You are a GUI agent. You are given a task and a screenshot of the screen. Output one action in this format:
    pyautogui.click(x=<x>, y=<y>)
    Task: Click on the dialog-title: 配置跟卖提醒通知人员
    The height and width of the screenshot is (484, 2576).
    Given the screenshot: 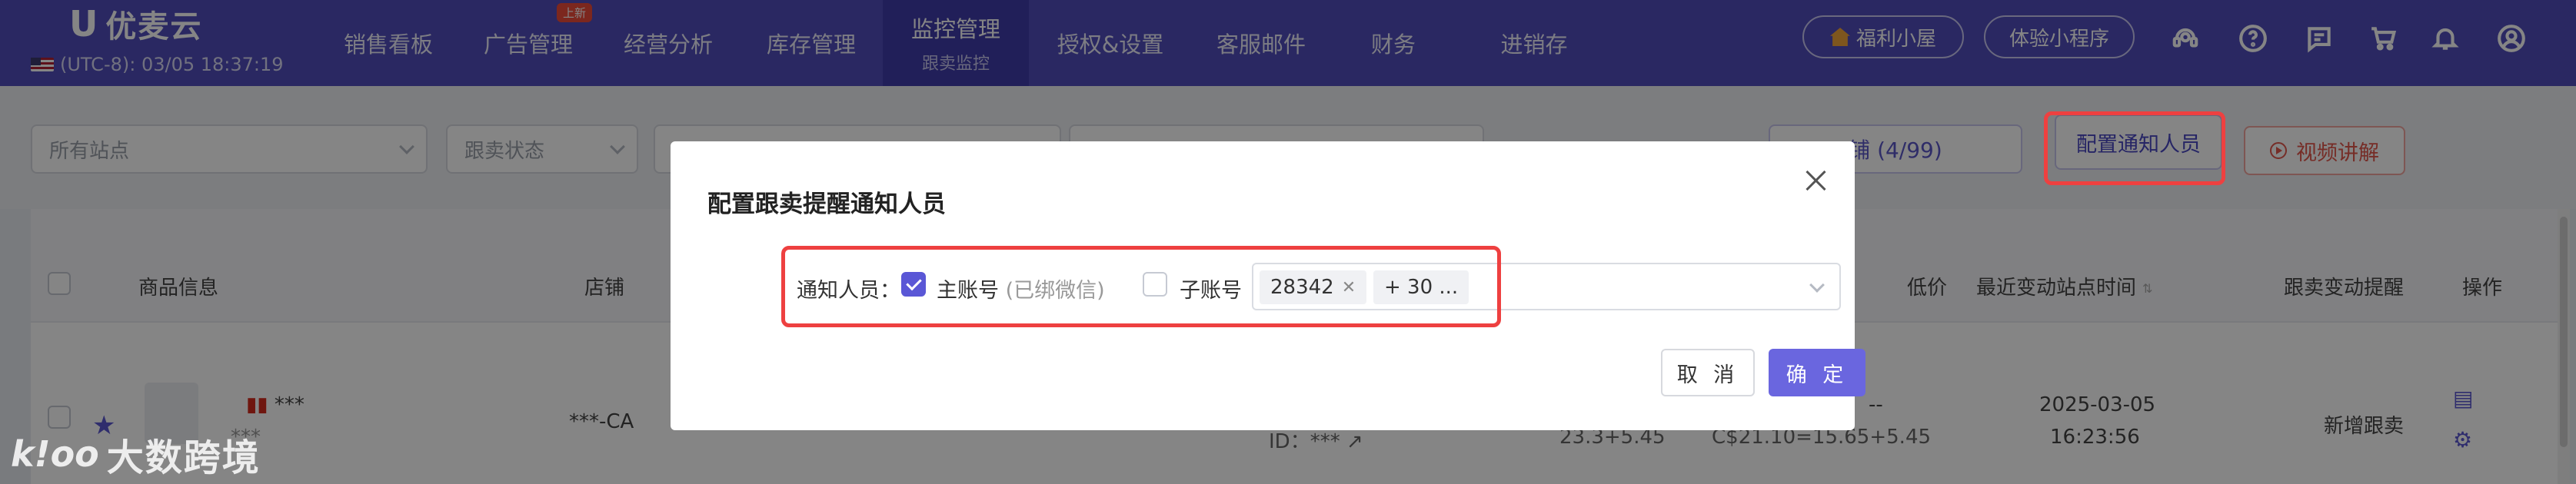 What is the action you would take?
    pyautogui.click(x=827, y=205)
    